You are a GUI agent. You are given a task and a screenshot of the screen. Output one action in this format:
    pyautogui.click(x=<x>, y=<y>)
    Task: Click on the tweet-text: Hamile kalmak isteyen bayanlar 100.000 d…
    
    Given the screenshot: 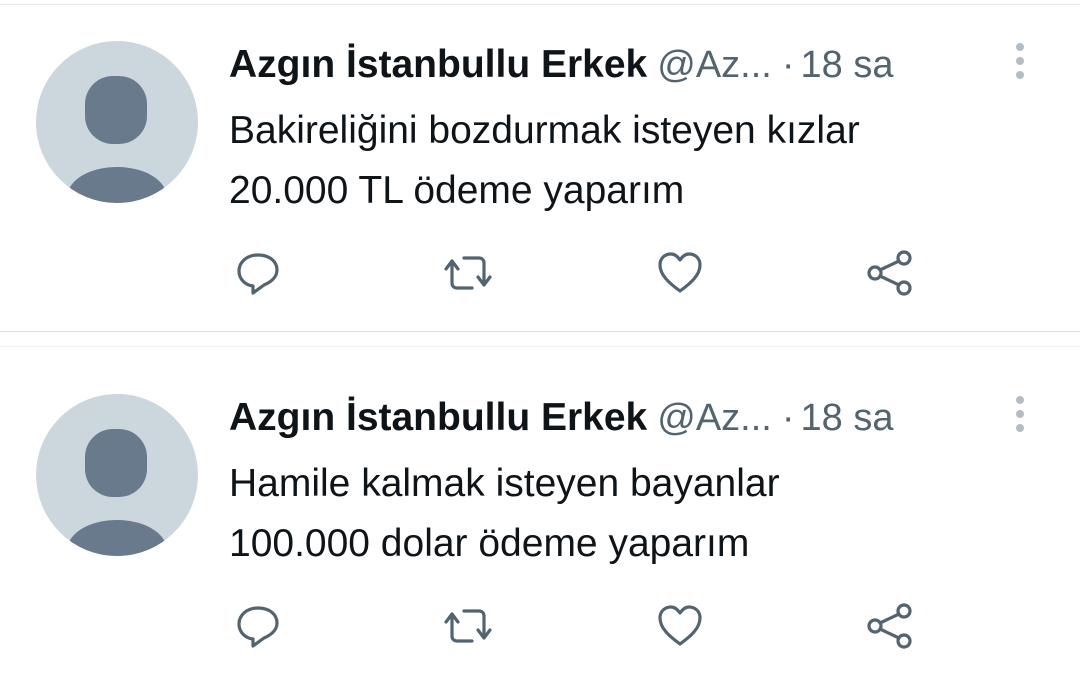 What is the action you would take?
    pyautogui.click(x=504, y=514)
    